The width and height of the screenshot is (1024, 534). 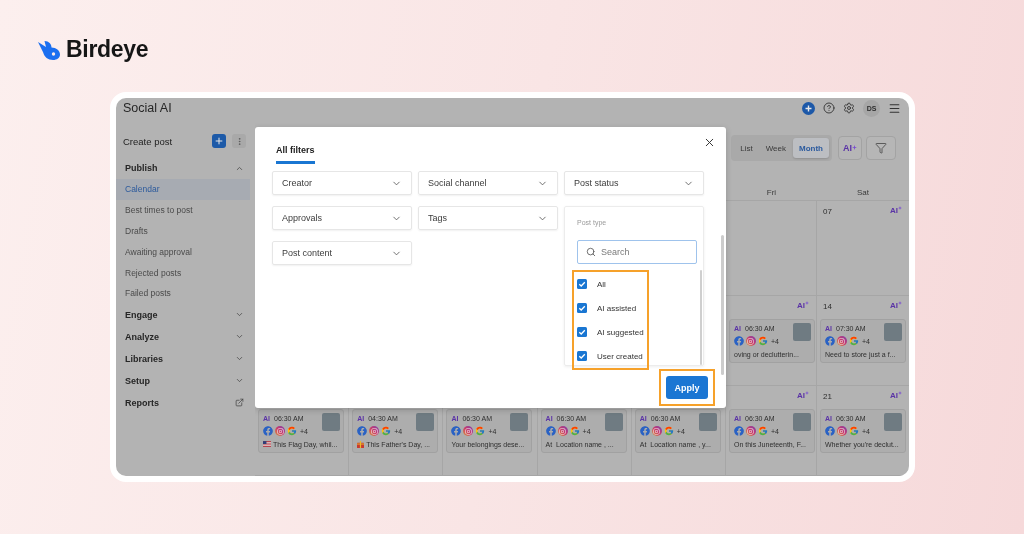 What do you see at coordinates (342, 218) in the screenshot?
I see `filter-dropdown: Approvals` at bounding box center [342, 218].